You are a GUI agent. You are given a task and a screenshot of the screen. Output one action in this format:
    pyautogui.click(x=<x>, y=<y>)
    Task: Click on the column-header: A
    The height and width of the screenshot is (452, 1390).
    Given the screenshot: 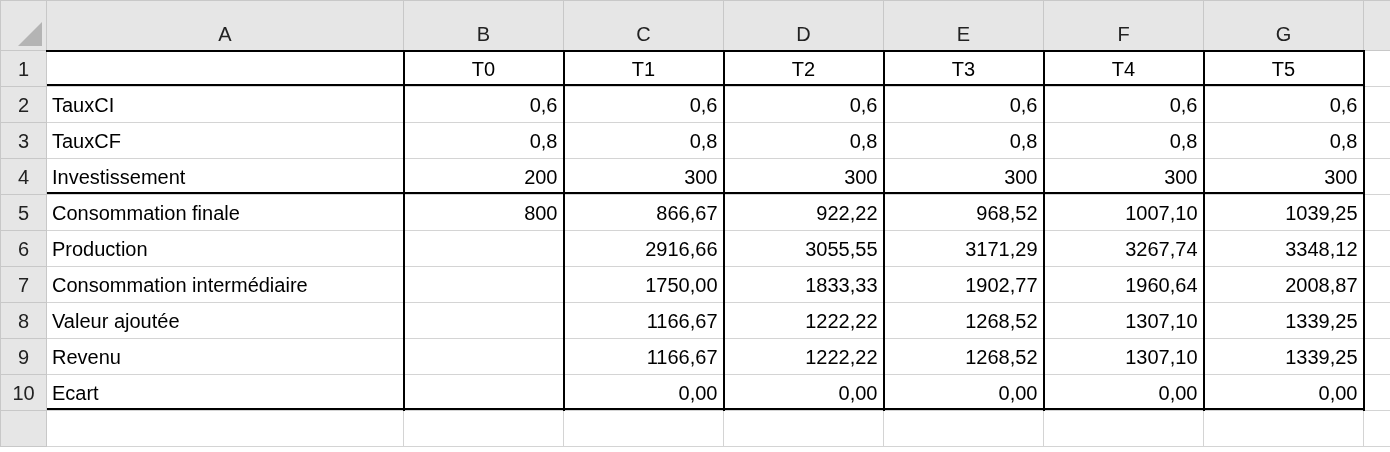 What is the action you would take?
    pyautogui.click(x=225, y=25)
    